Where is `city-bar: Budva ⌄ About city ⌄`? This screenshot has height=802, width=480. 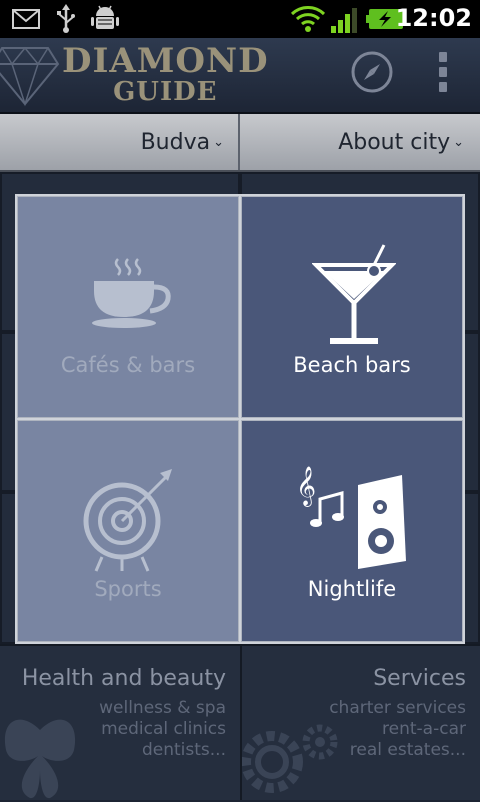
city-bar: Budva ⌄ About city ⌄ is located at coordinates (240, 143).